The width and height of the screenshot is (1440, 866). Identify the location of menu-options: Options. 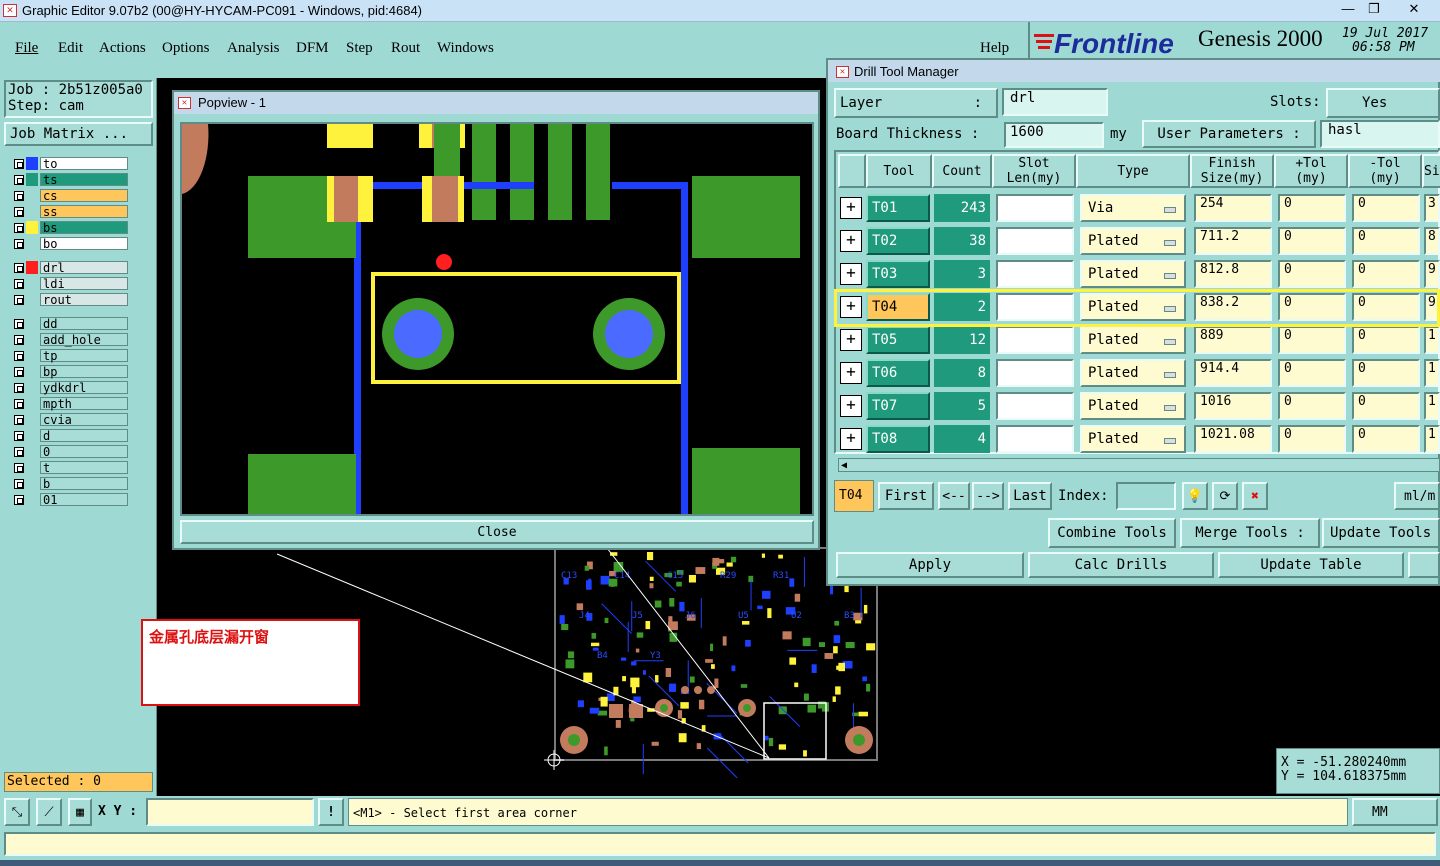
(186, 48).